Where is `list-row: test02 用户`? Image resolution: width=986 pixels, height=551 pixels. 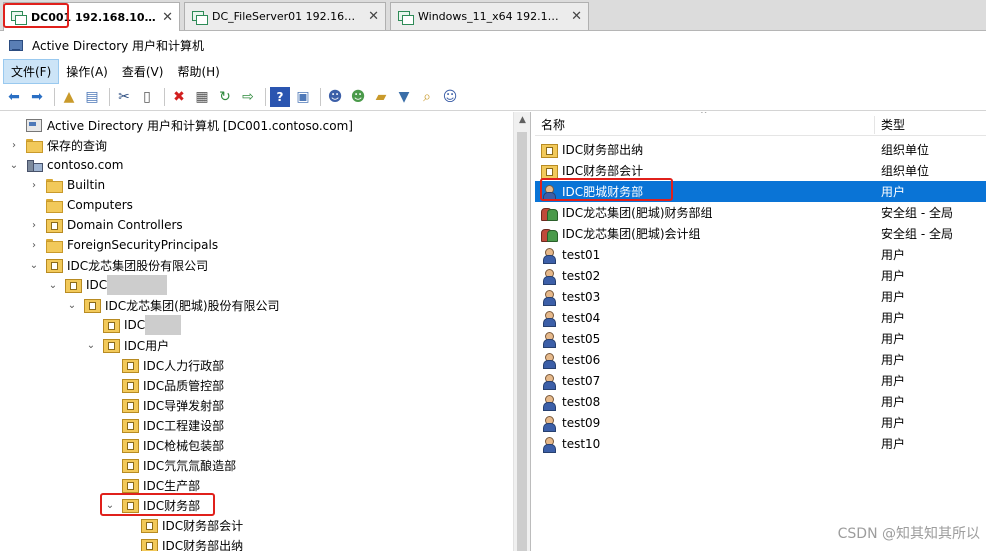 list-row: test02 用户 is located at coordinates (760, 275).